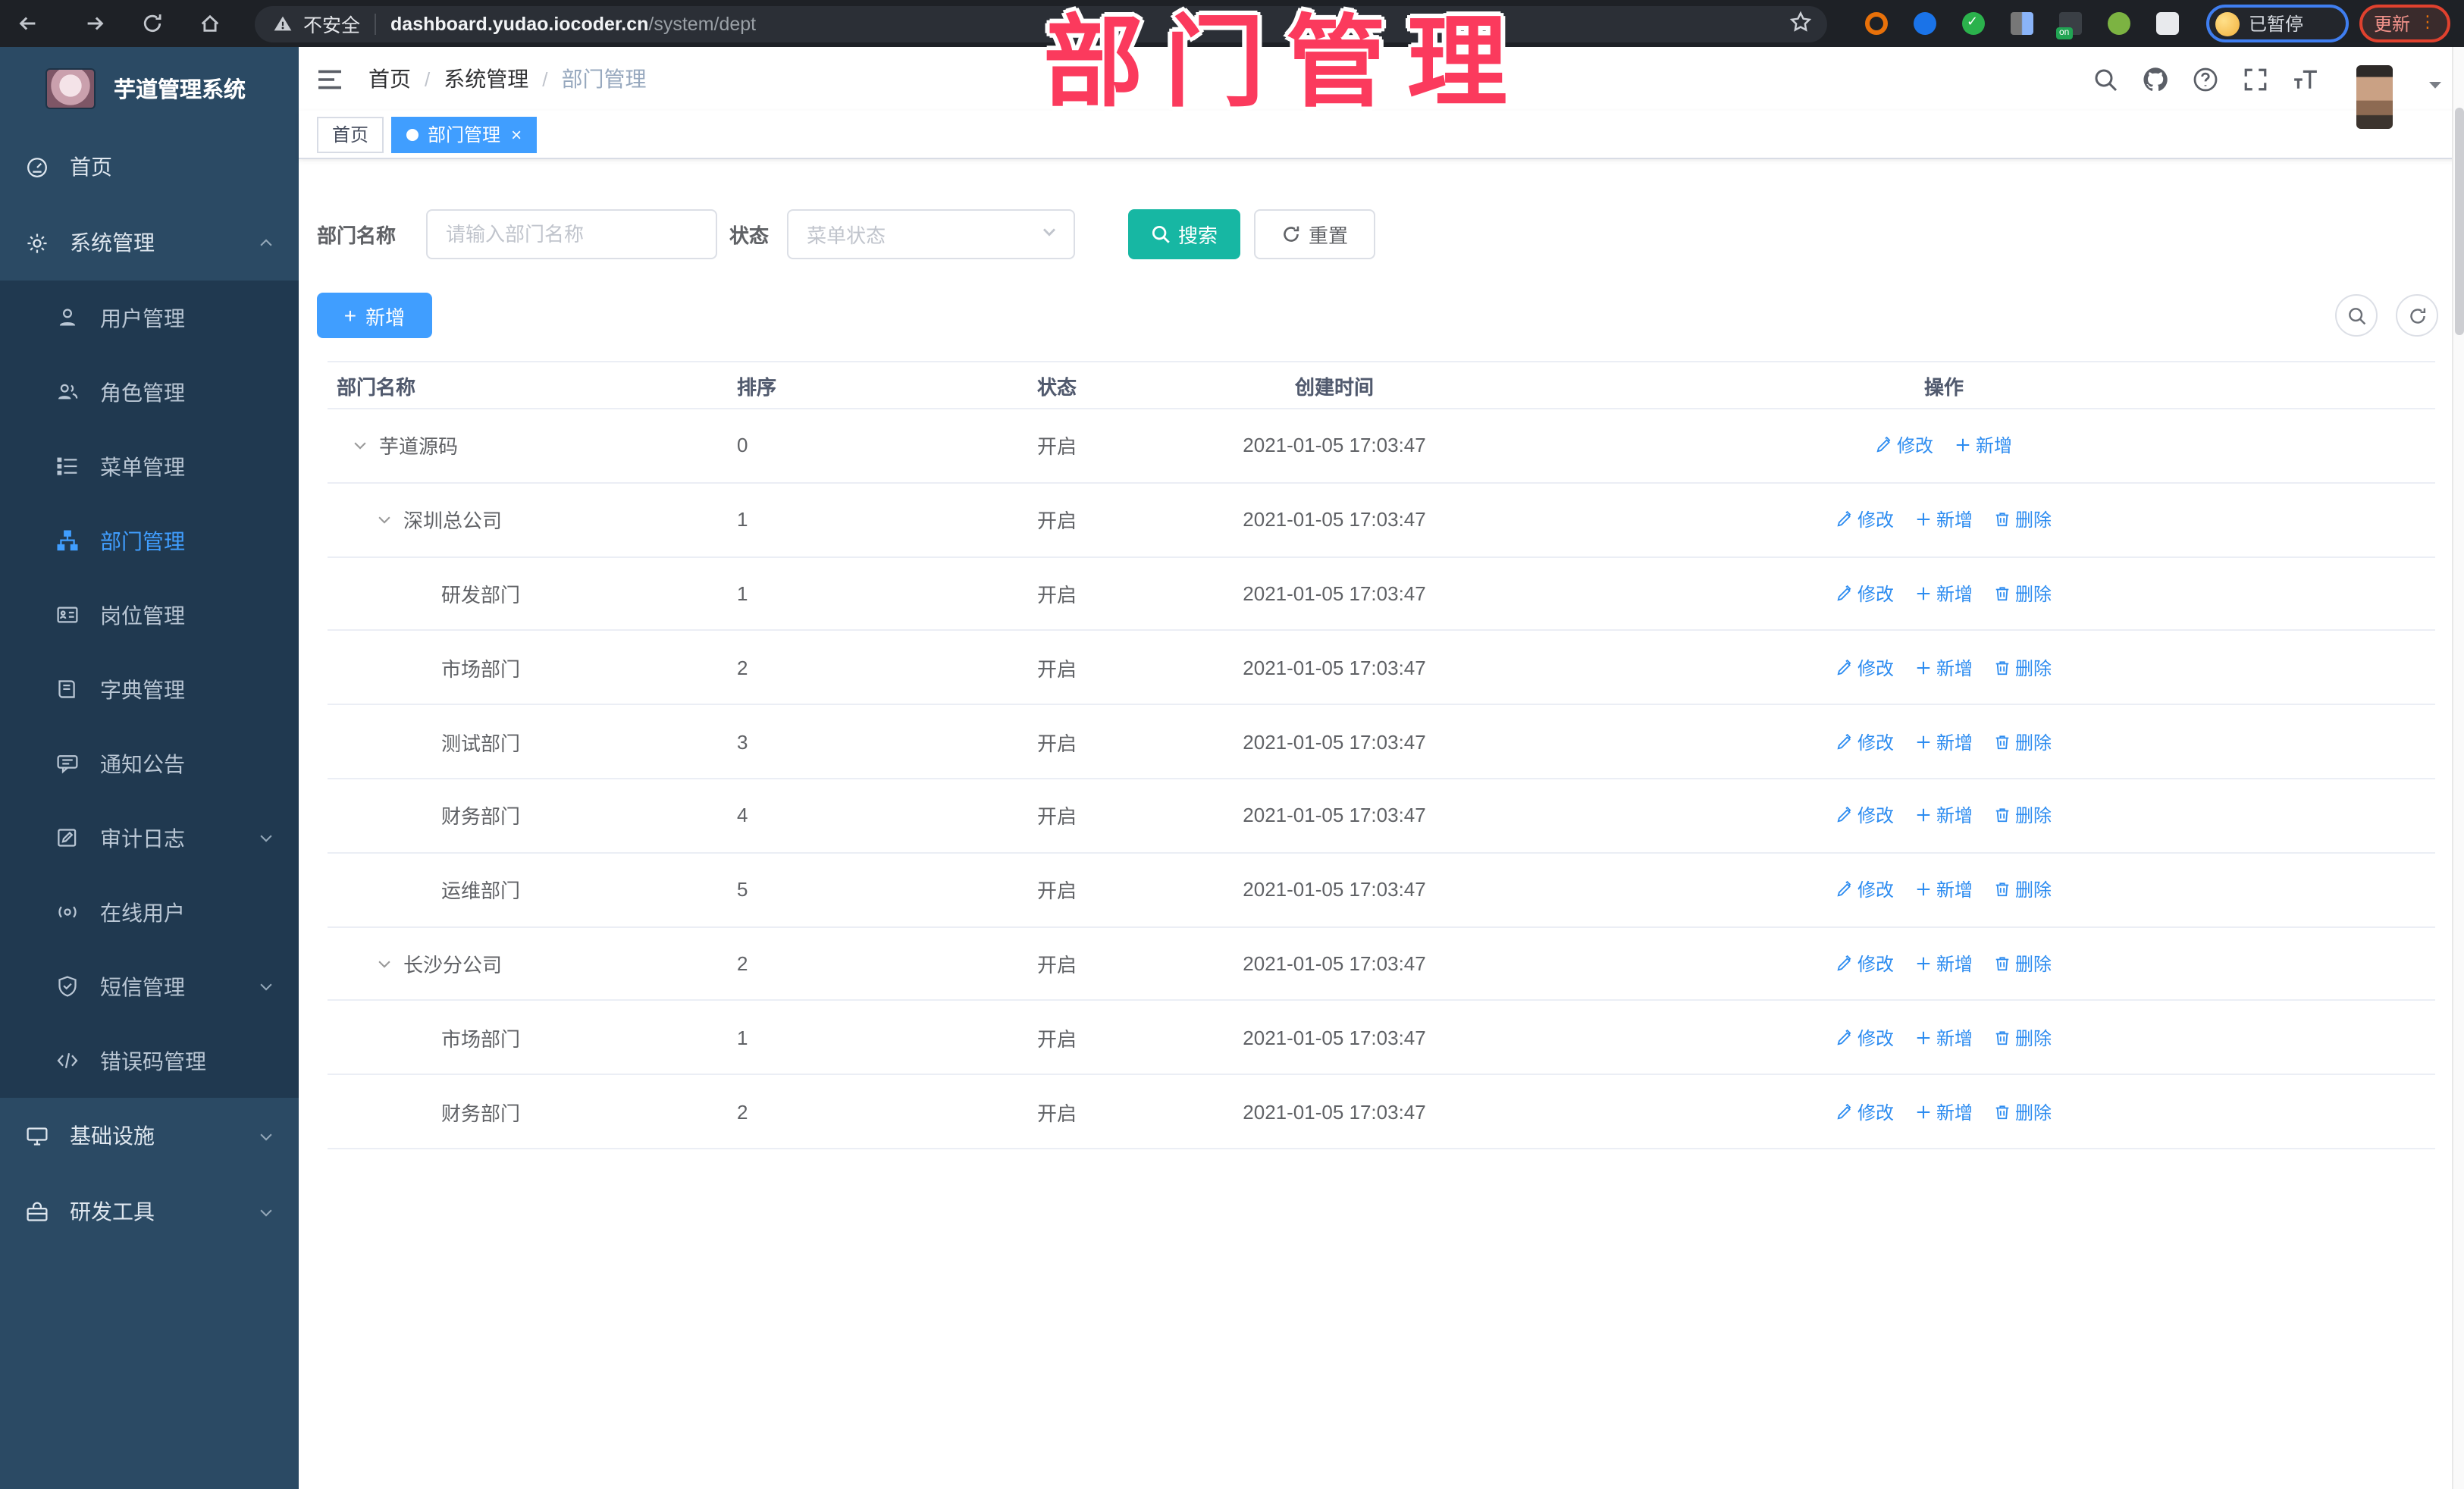 This screenshot has height=1489, width=2464. I want to click on sidebar-item-系统管理: 系统管理, so click(150, 243).